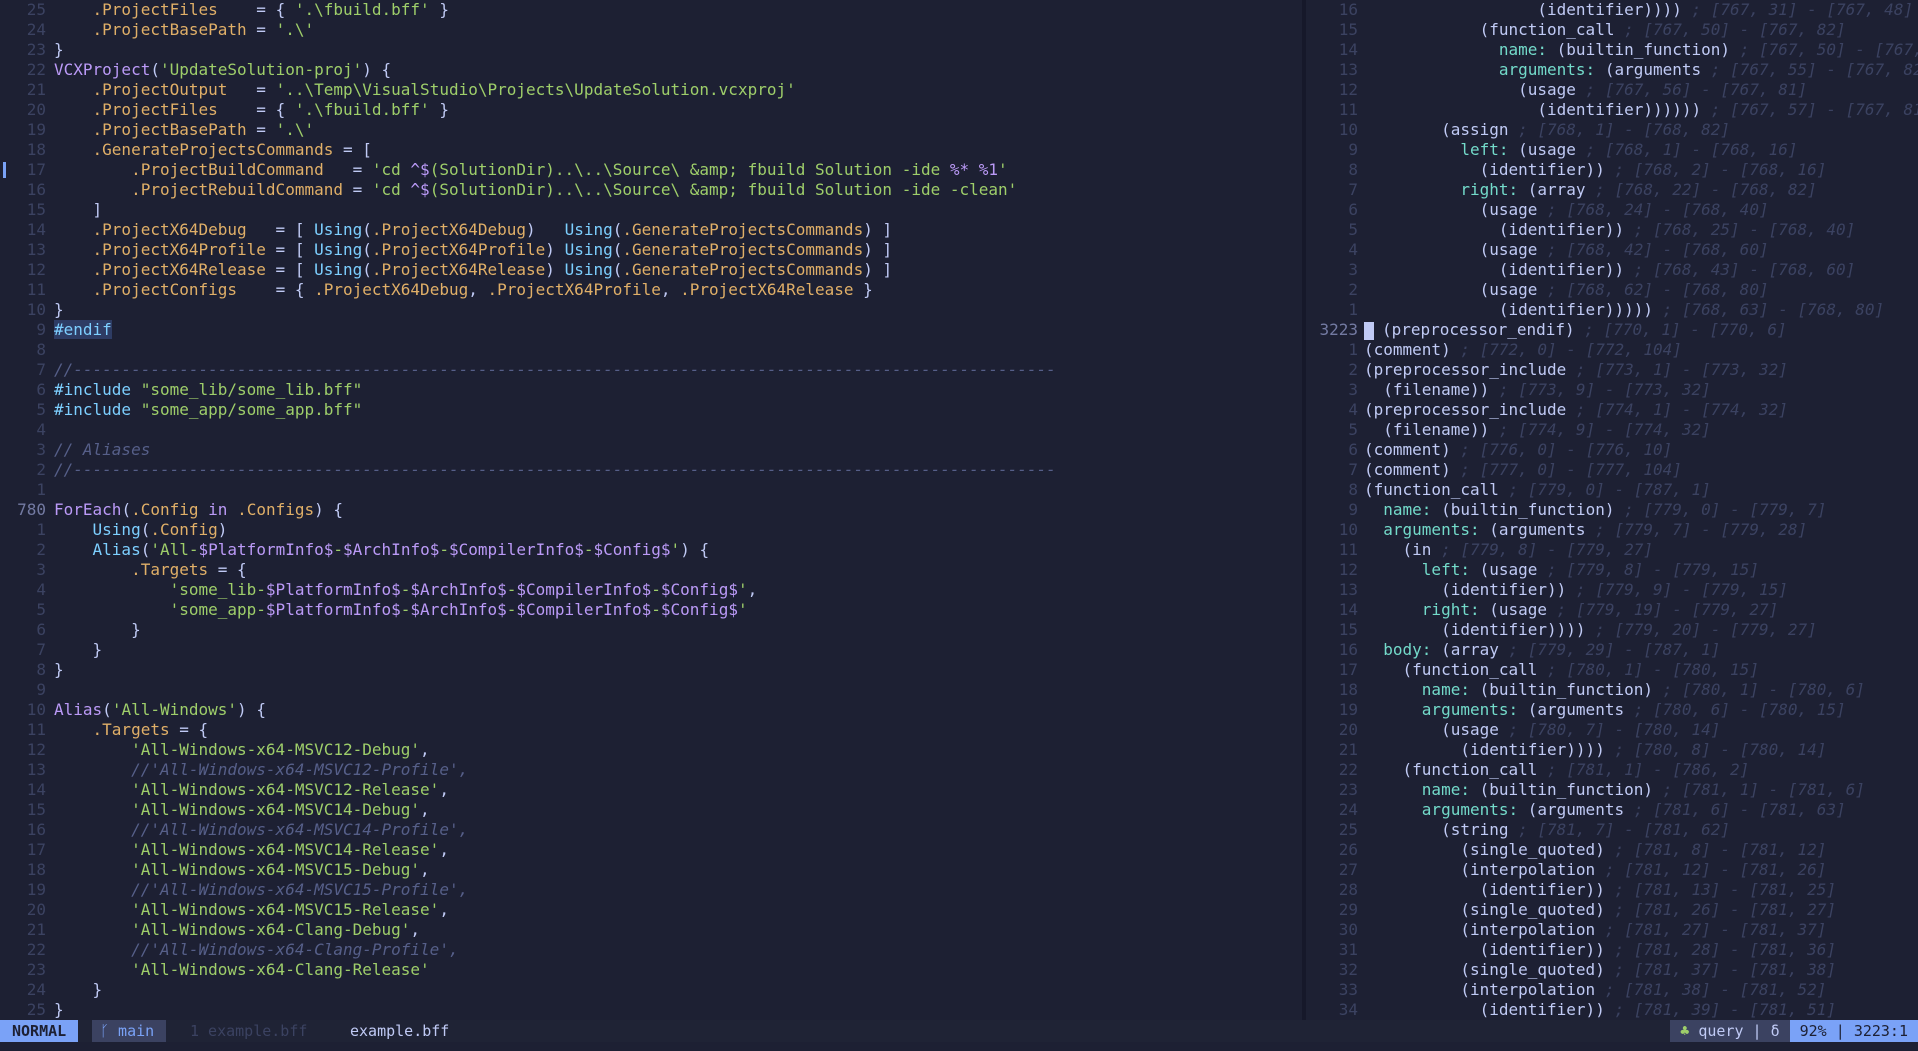  What do you see at coordinates (651, 70) in the screenshot?
I see `source-line: 22 VCXProject('UpdateSolution-proj') {` at bounding box center [651, 70].